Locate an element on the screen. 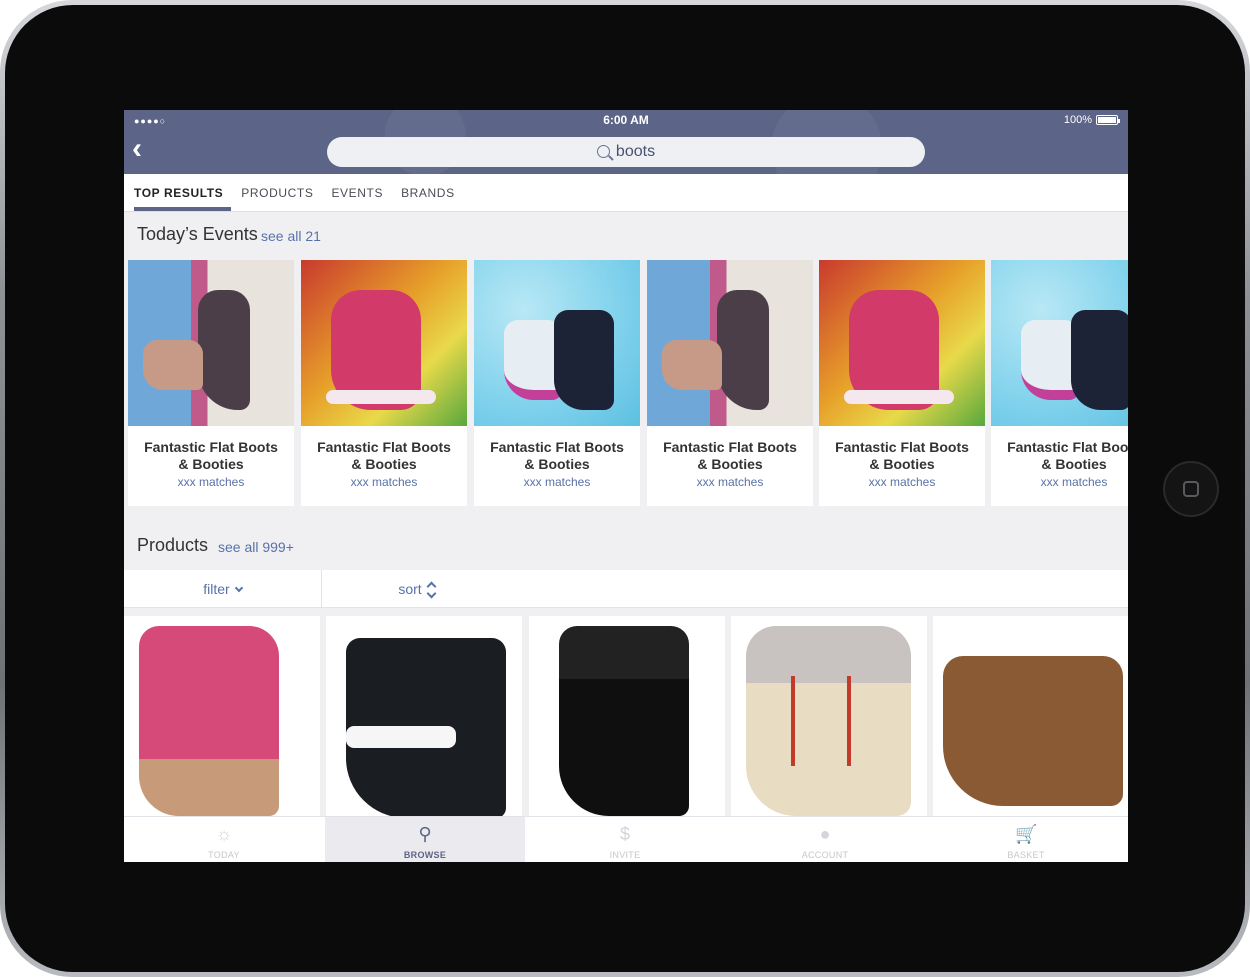  piggy-bank-icon: $ is located at coordinates (624, 834).